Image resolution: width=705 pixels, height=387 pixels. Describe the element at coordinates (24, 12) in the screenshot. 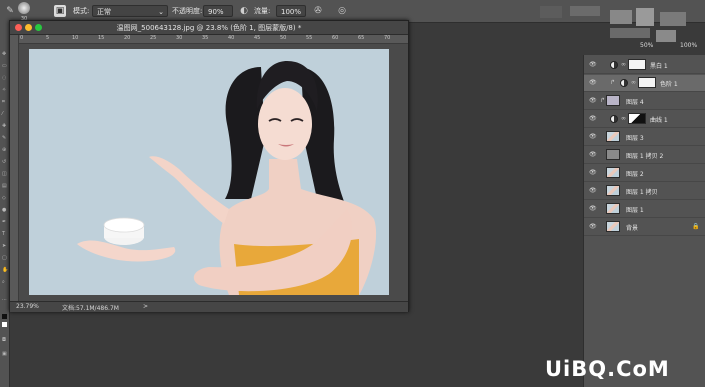

I see `brush-preset-picker: 30` at that location.